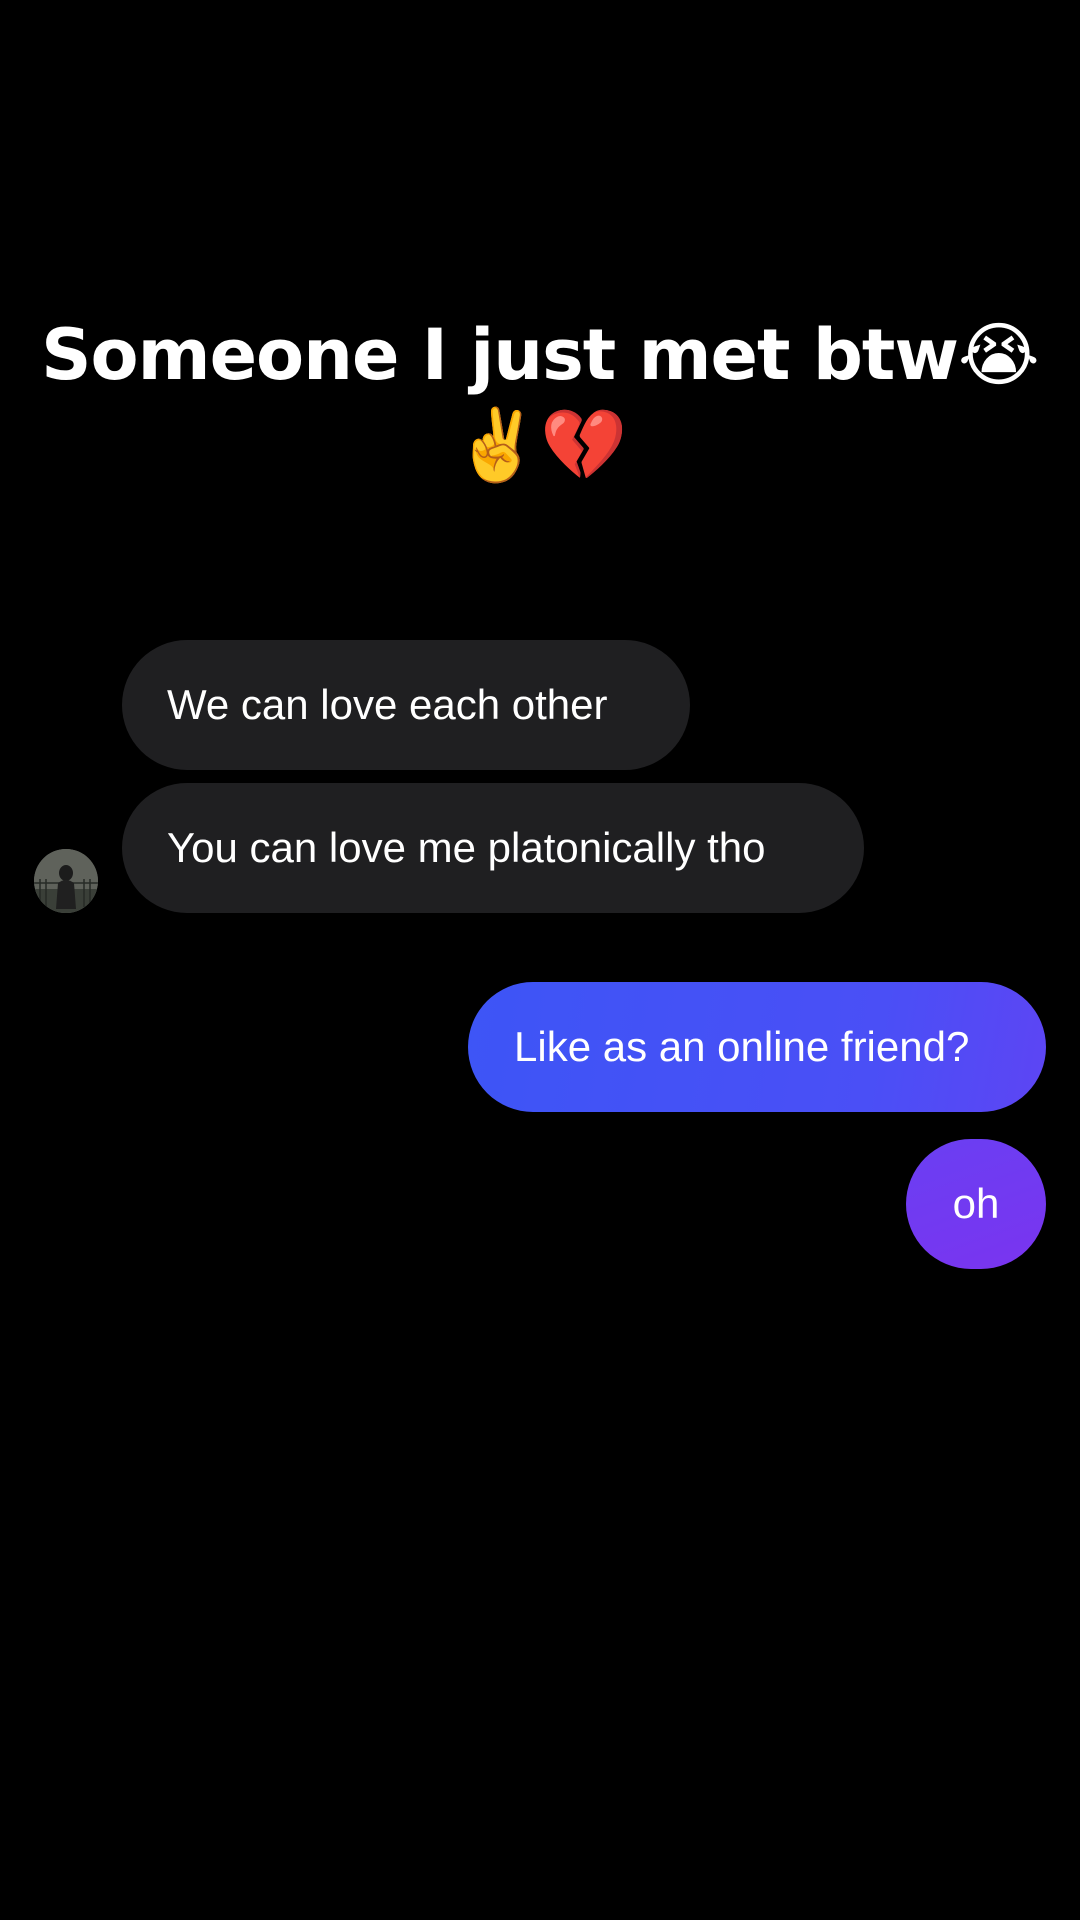  Describe the element at coordinates (540, 445) in the screenshot. I see `caption-line-2: ✌️💔` at that location.